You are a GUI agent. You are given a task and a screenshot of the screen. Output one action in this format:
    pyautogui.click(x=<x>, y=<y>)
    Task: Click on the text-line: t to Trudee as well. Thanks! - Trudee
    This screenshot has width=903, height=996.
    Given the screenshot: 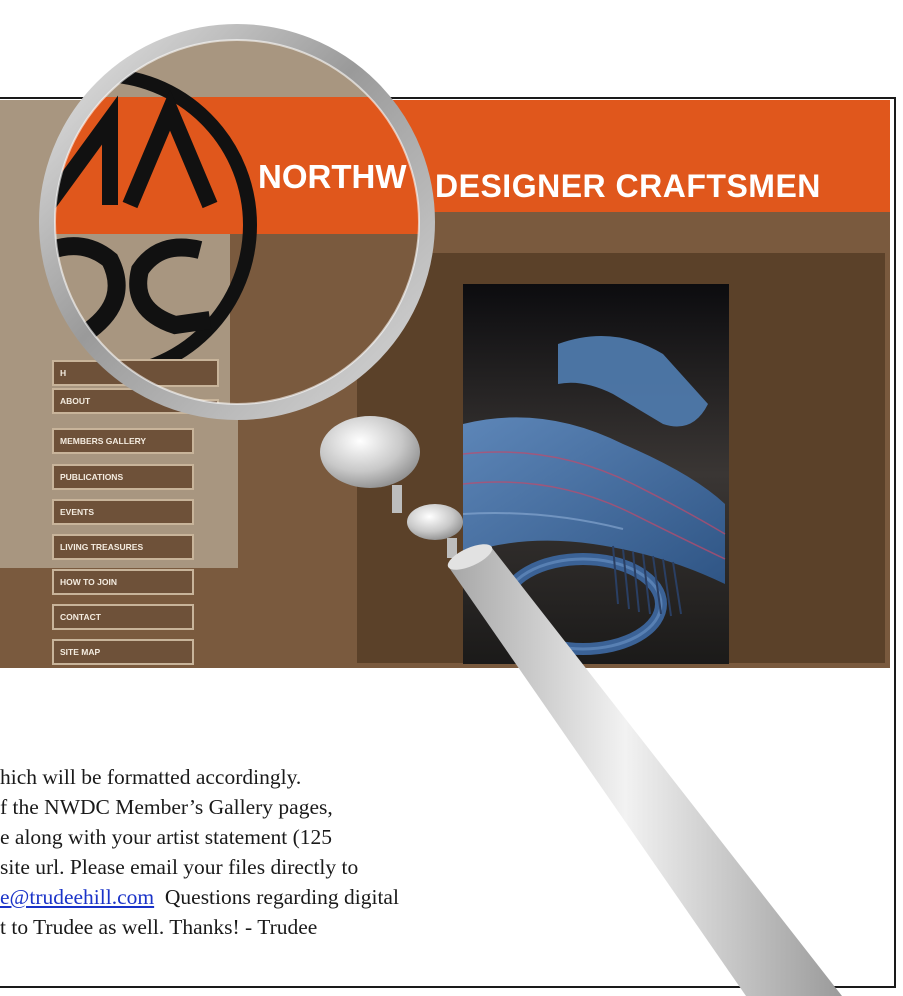 What is the action you would take?
    pyautogui.click(x=159, y=927)
    